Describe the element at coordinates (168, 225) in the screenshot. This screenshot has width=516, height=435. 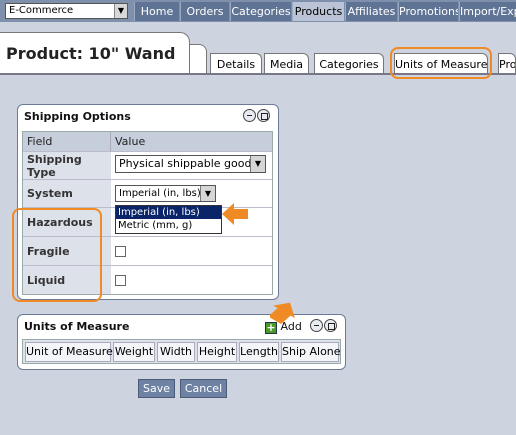
I see `option-metric: Metric (mm, g)` at that location.